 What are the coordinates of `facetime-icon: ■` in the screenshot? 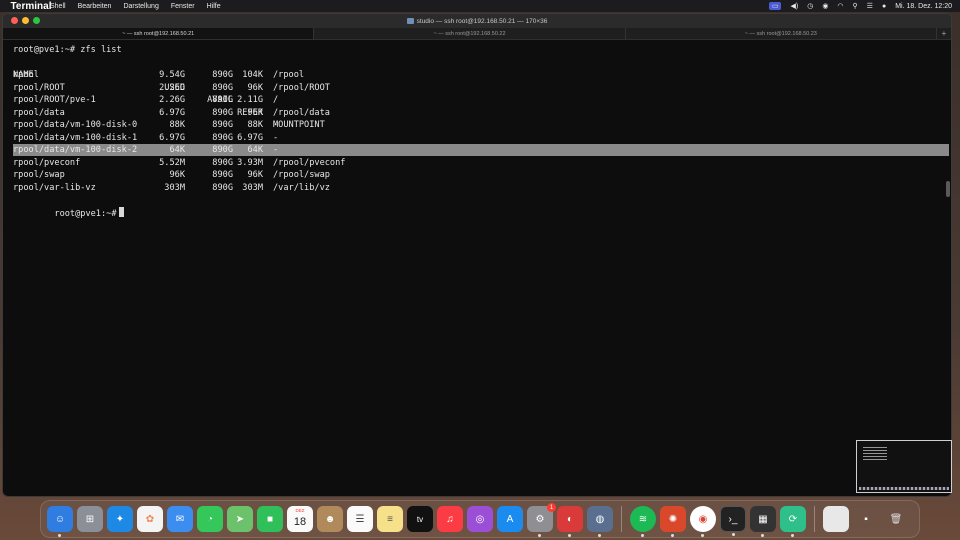 It's located at (270, 519).